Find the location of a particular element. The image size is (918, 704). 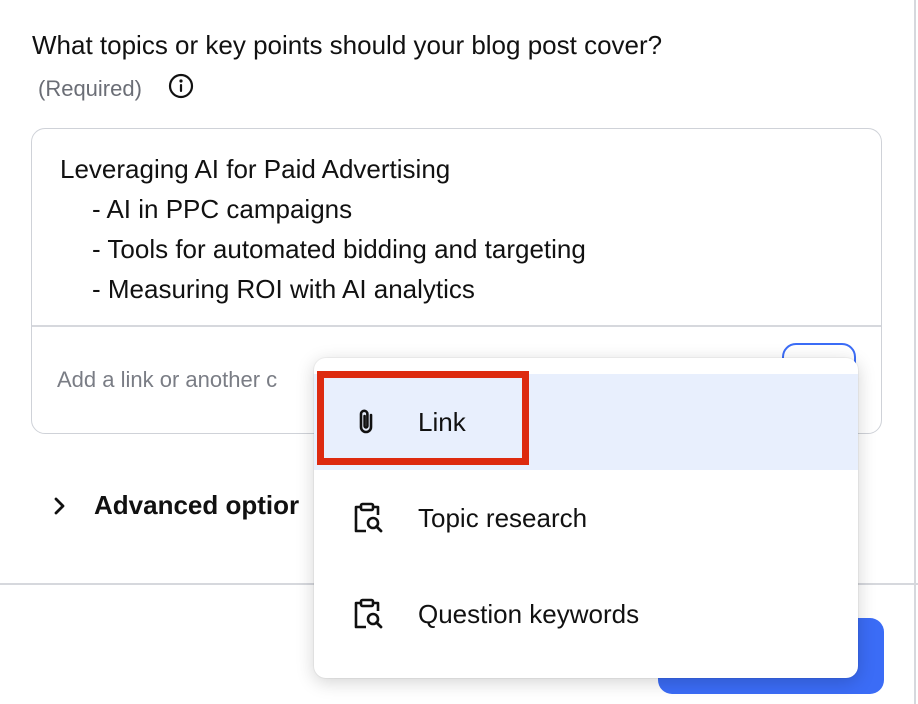

required-row: (Required) is located at coordinates (90, 89).